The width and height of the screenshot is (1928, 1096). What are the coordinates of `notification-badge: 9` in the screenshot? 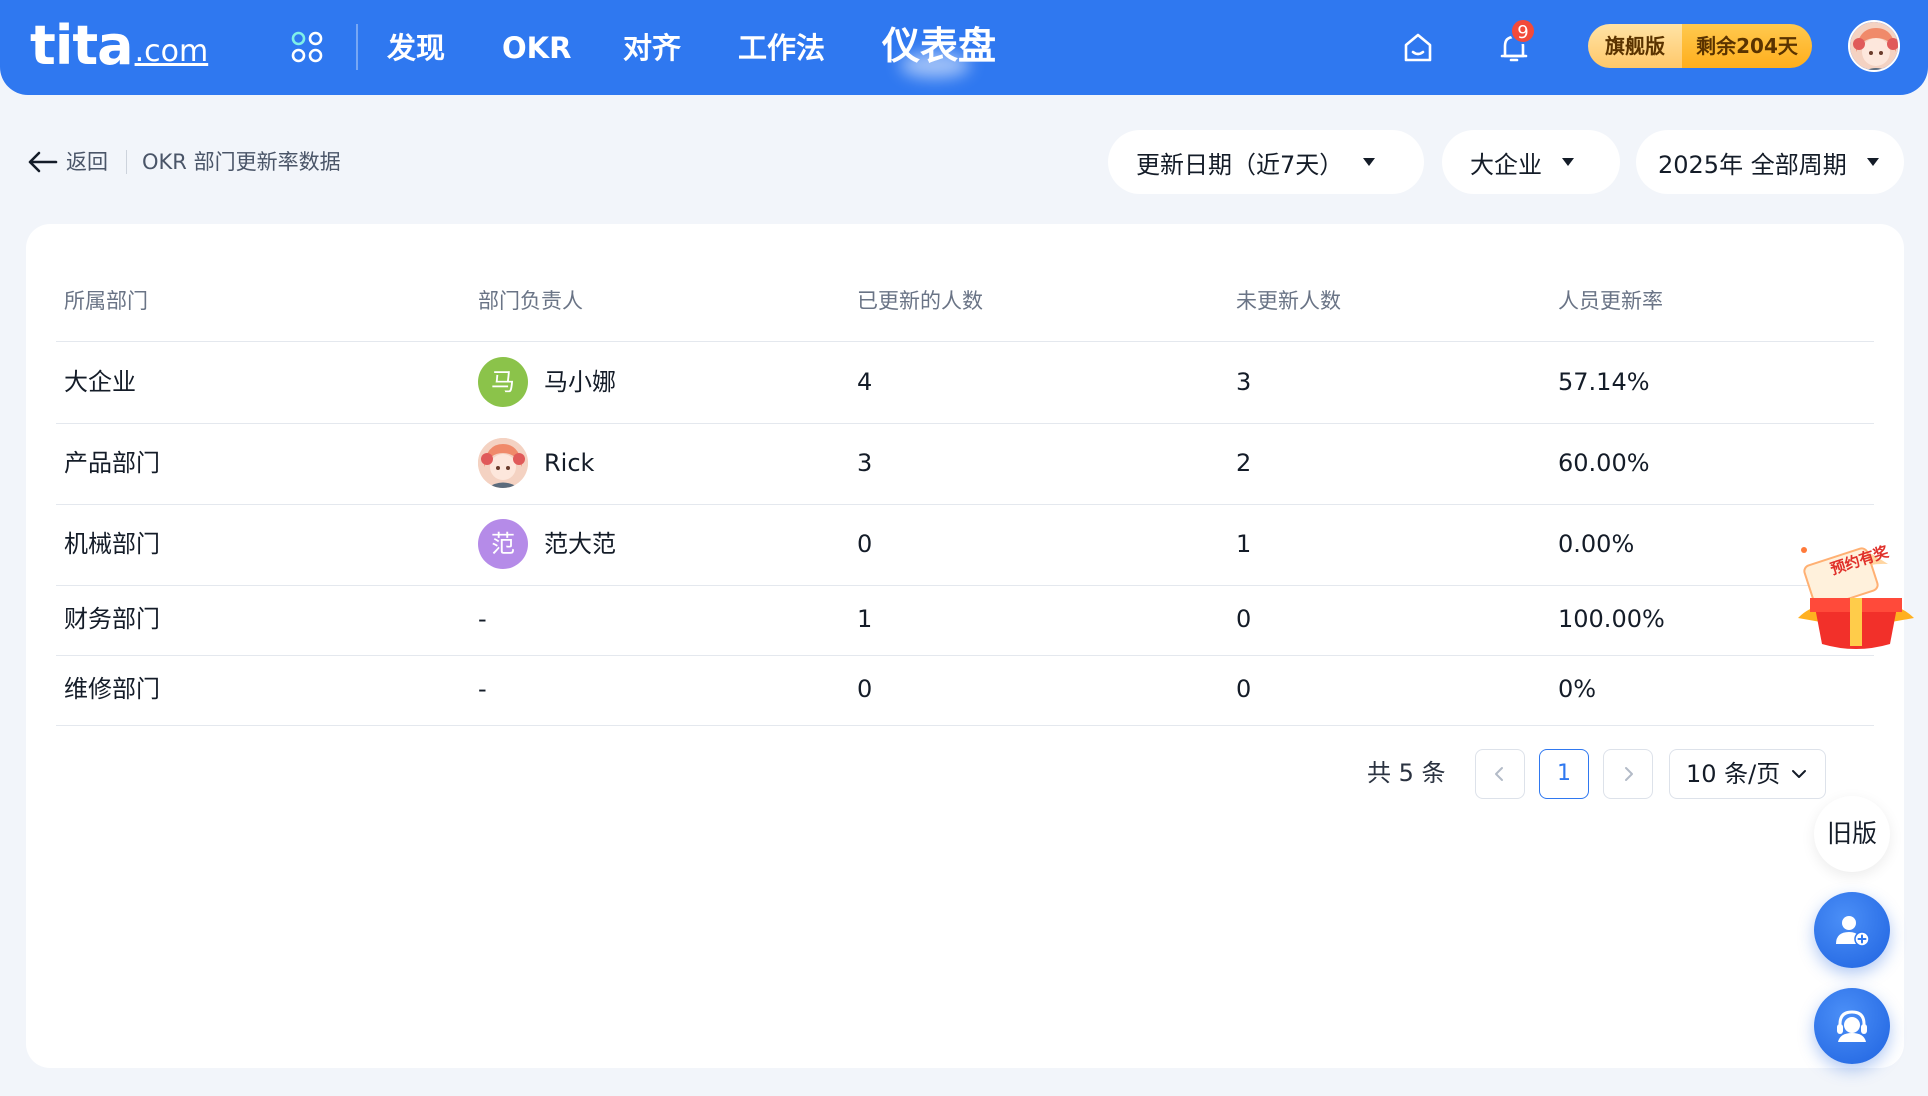 It's located at (1523, 31).